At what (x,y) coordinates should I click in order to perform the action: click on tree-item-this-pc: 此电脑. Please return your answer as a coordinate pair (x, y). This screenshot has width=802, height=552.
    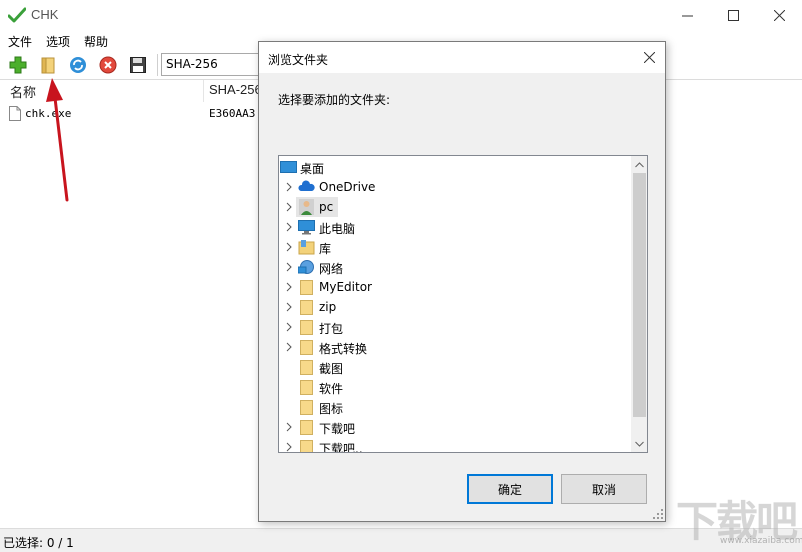
    Looking at the image, I should click on (455, 227).